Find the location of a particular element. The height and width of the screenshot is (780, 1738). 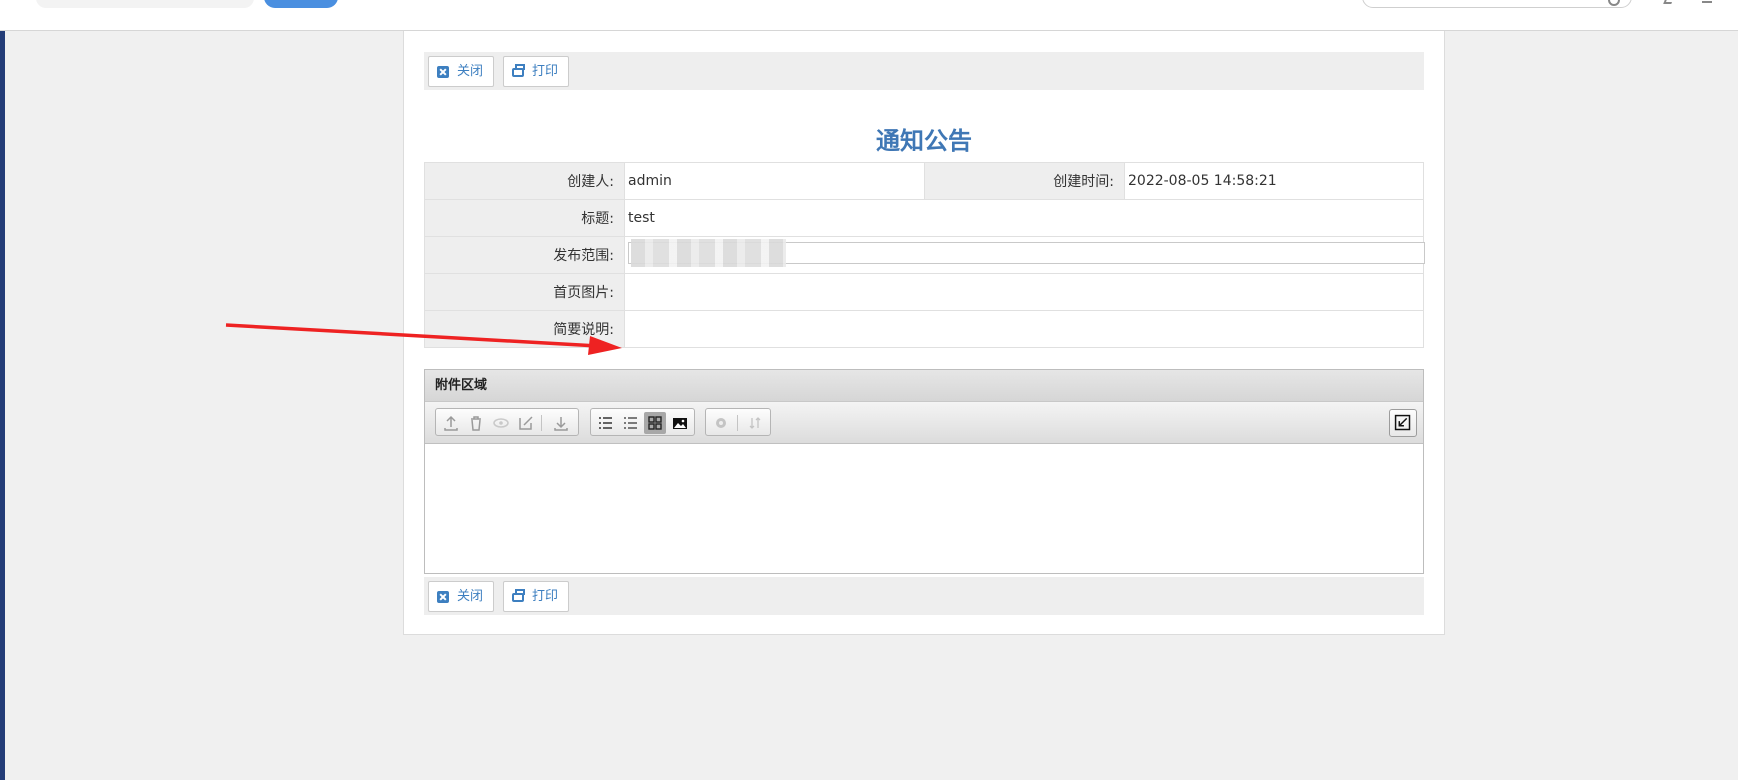

form-row-creator: 创建人: admin 创建时间: 2022-08-05 14:58:21 is located at coordinates (924, 181).